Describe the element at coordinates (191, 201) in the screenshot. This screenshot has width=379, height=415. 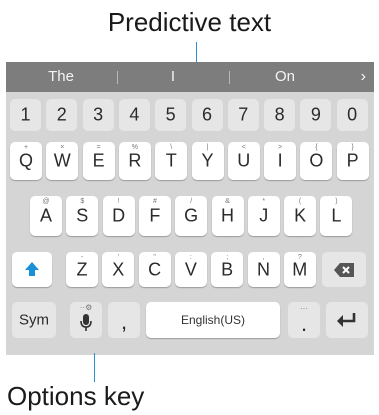
I see `key-g-secondary: /` at that location.